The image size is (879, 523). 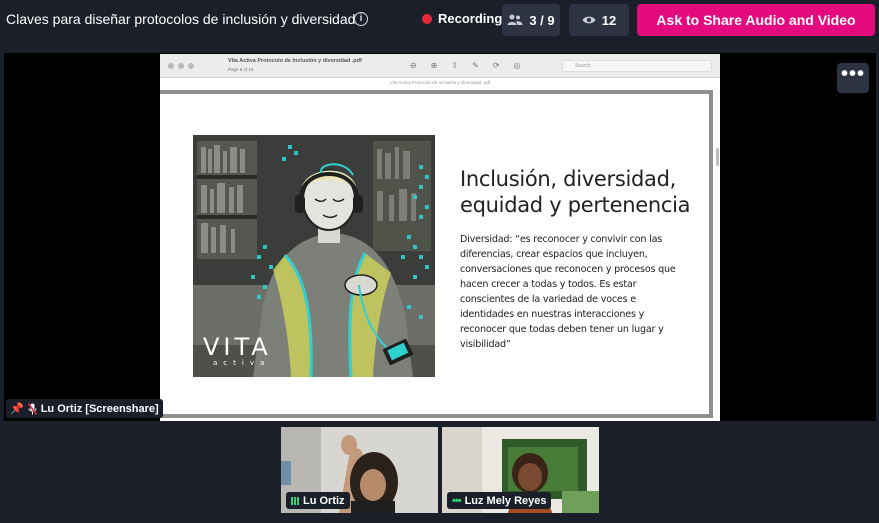 I want to click on participant-name-2: Luz Mely Reyes, so click(x=505, y=500).